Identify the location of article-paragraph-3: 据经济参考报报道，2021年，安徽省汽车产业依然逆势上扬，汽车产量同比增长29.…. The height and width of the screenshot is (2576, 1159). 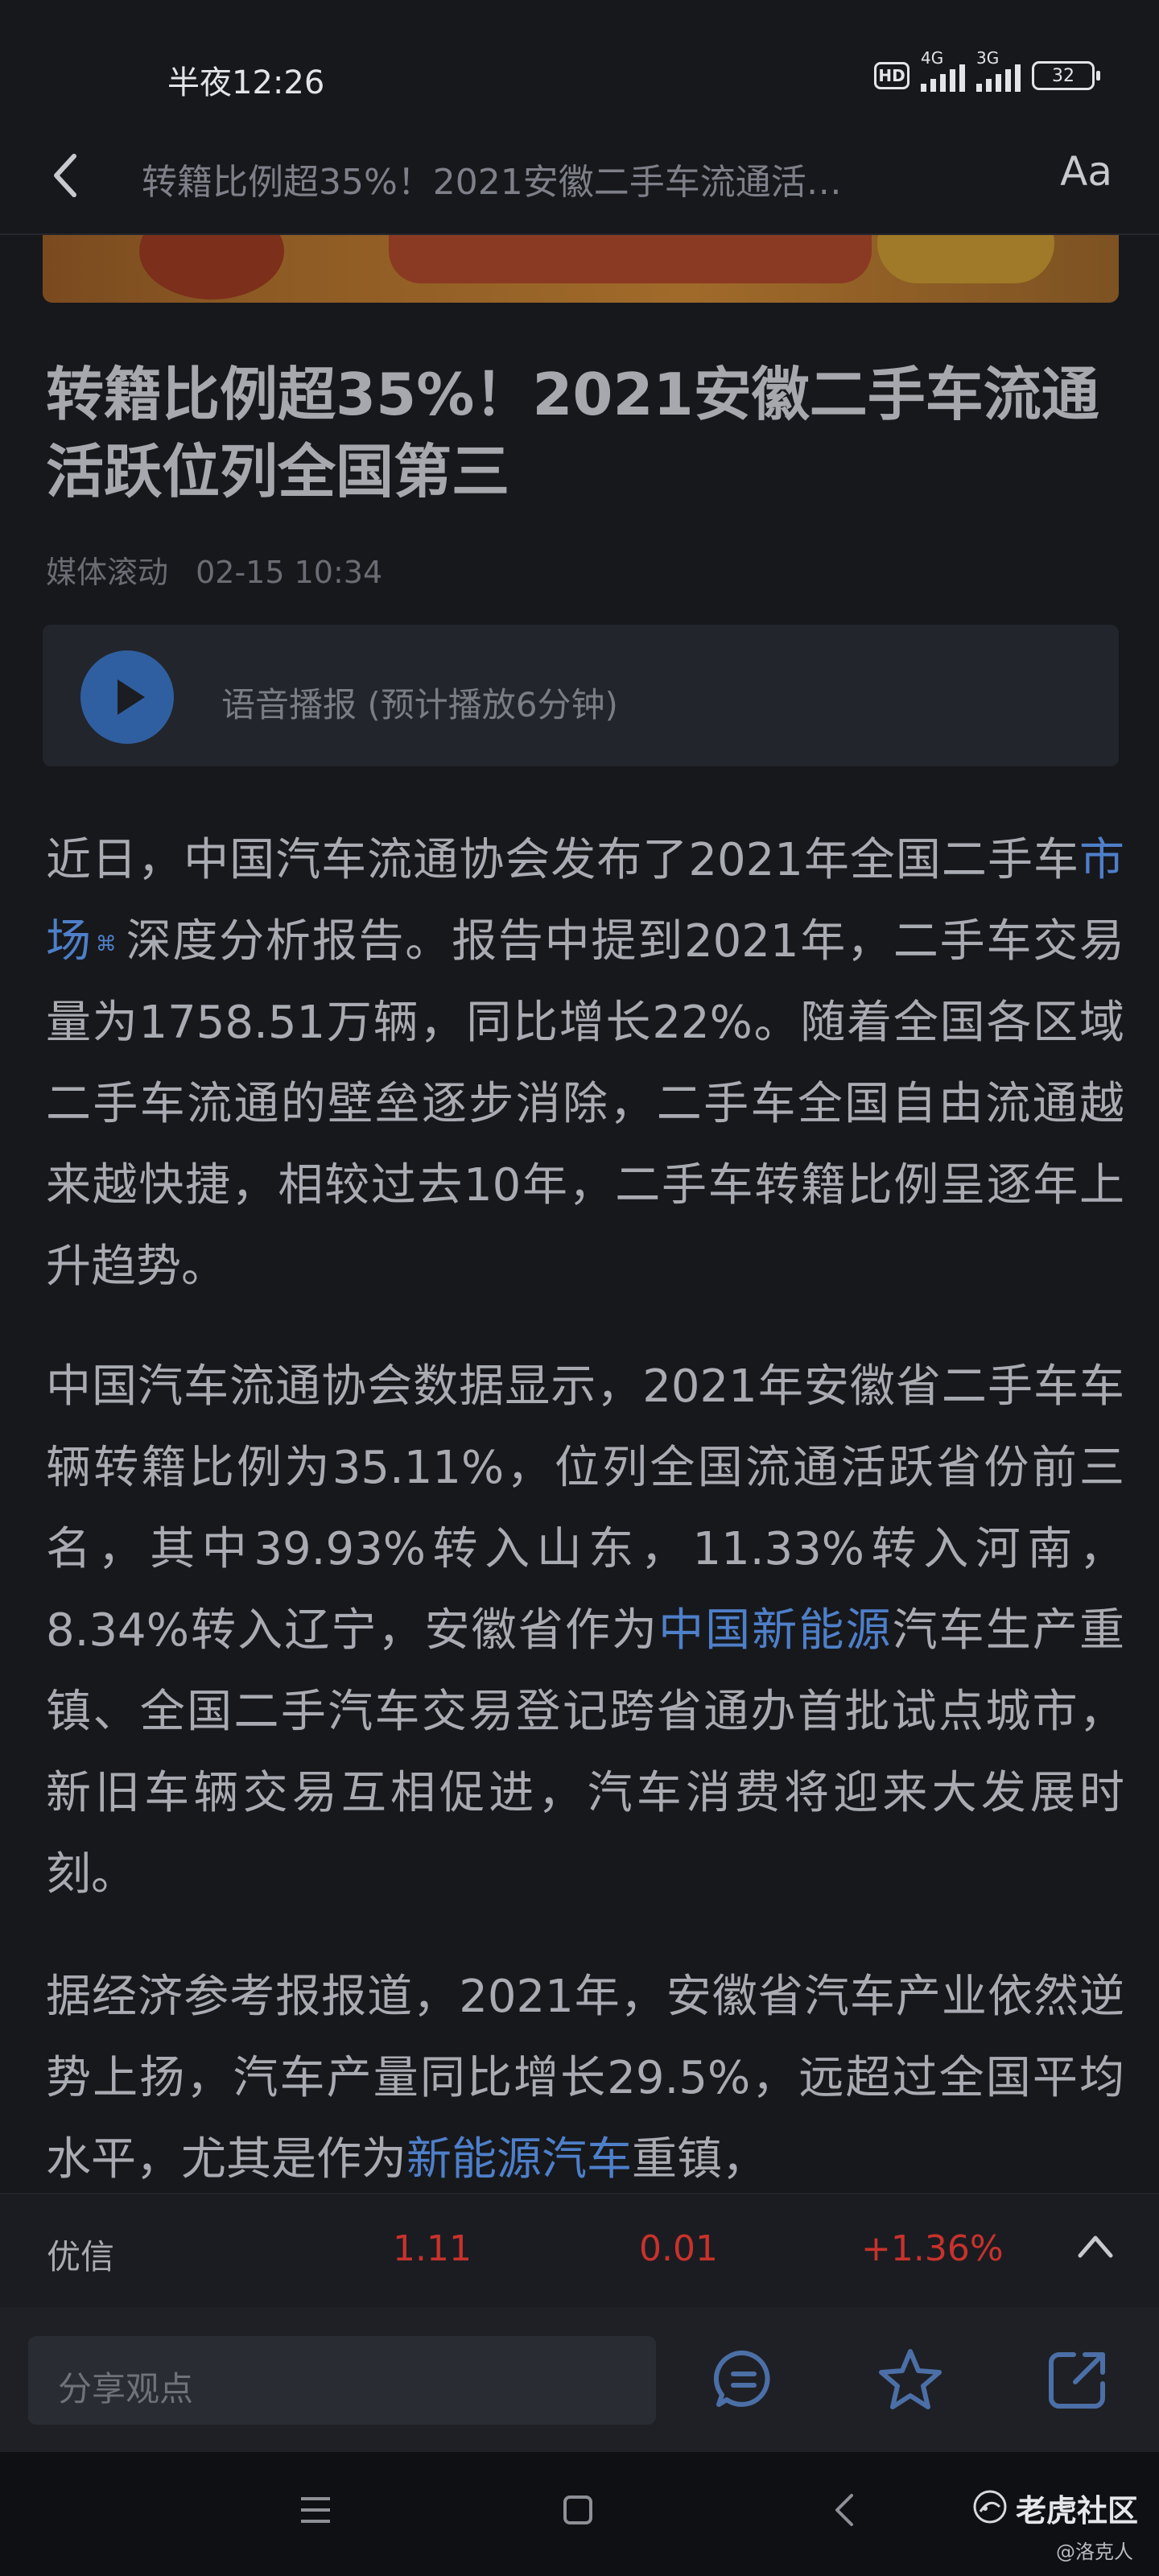
(585, 2073).